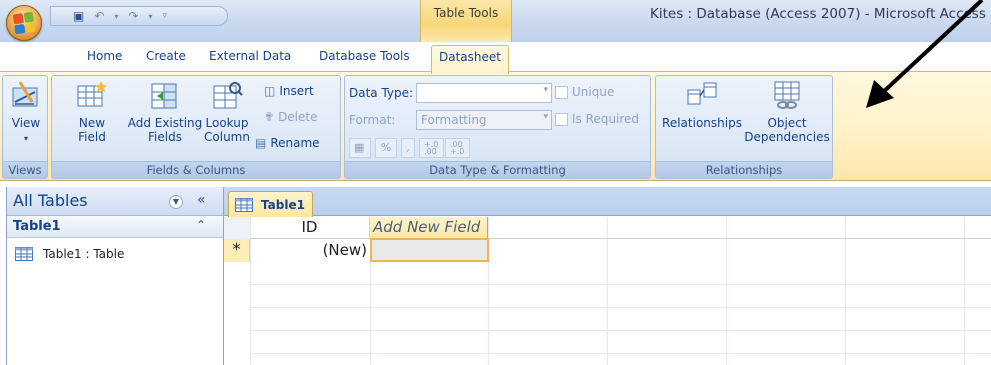 This screenshot has height=365, width=991. Describe the element at coordinates (165, 96) in the screenshot. I see `add-existing-fields-icon` at that location.